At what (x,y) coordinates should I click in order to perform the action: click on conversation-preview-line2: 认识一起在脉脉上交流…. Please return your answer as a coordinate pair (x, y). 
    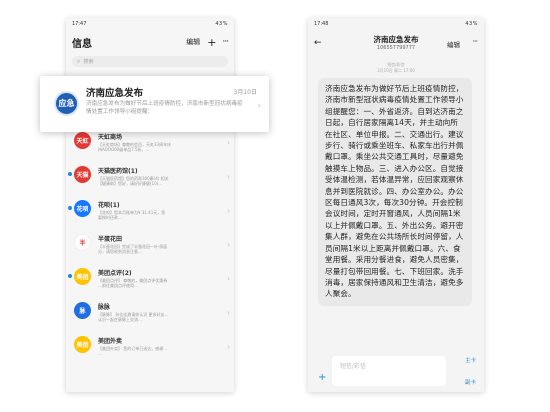
    Looking at the image, I should click on (120, 320).